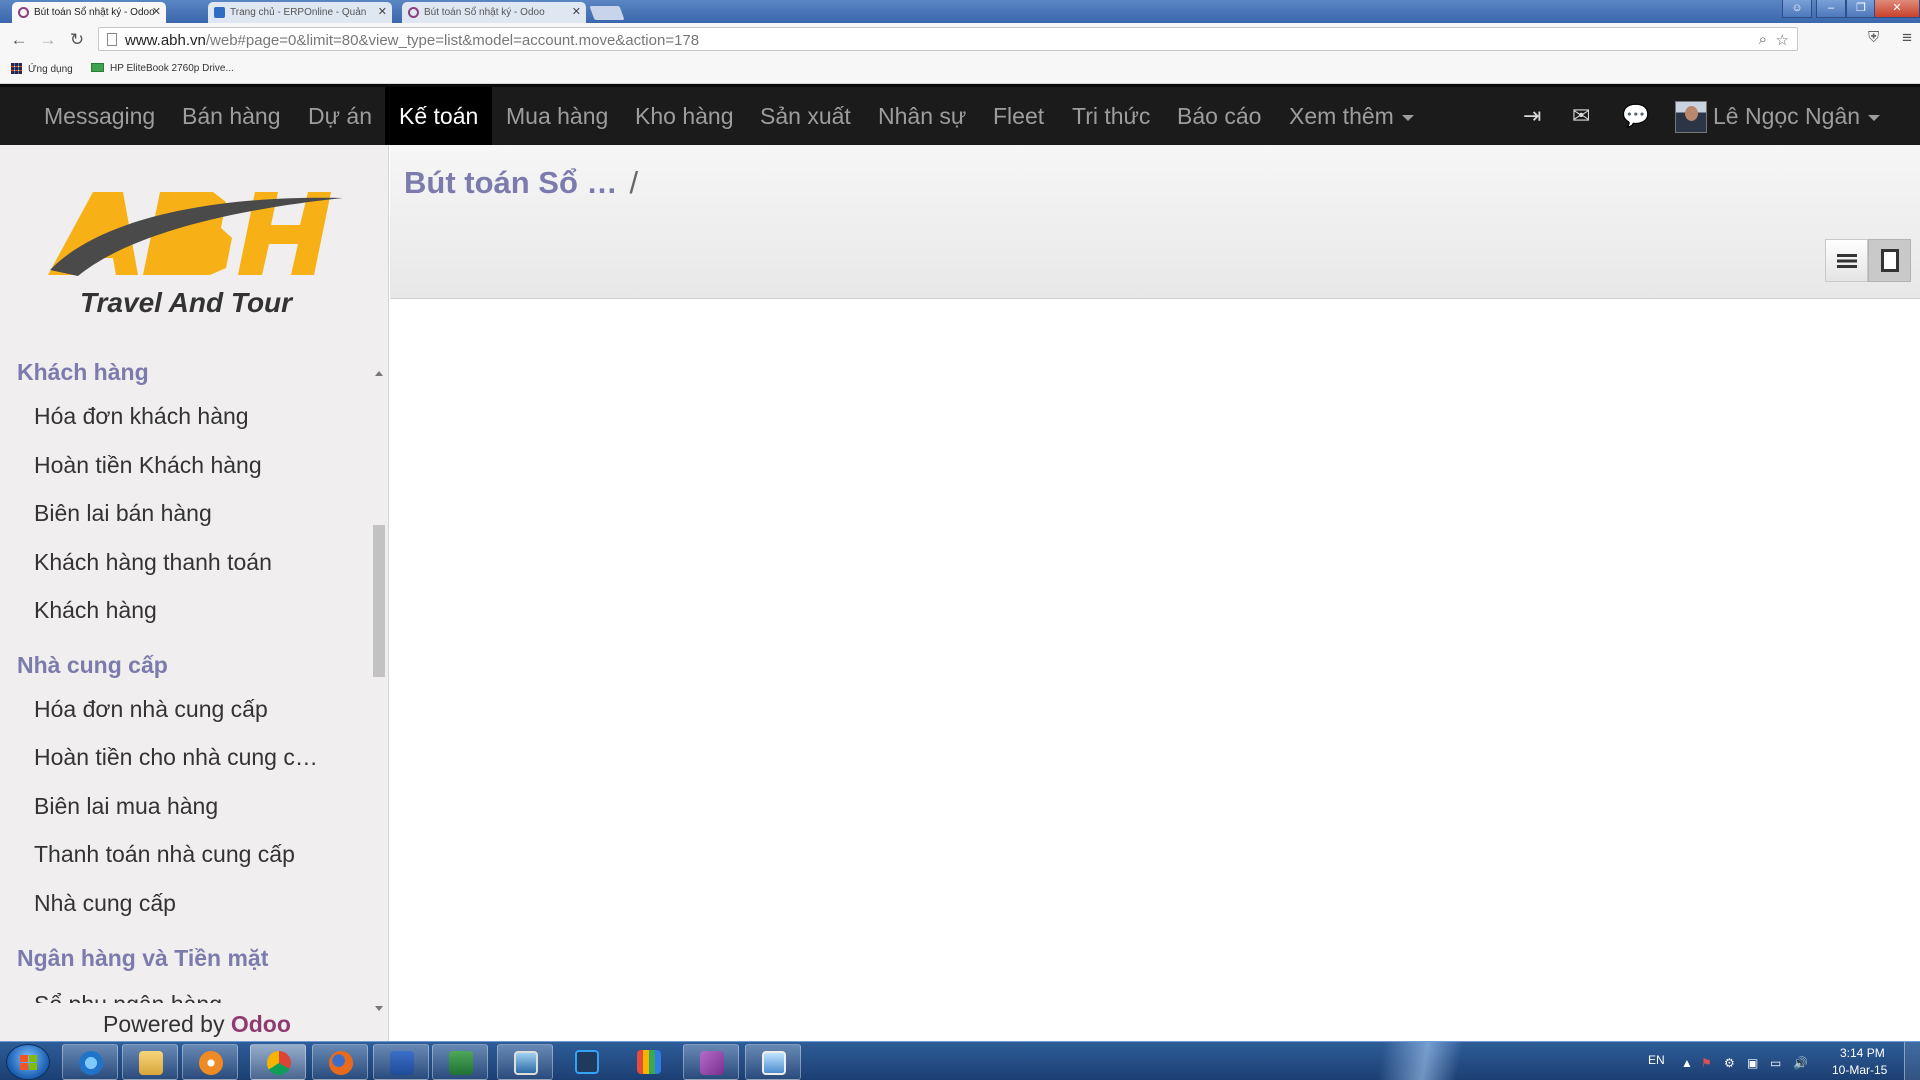 Image resolution: width=1920 pixels, height=1080 pixels. I want to click on sidebar-item-supplier-invoices: Hóa đơn nhà cung cấp, so click(151, 709).